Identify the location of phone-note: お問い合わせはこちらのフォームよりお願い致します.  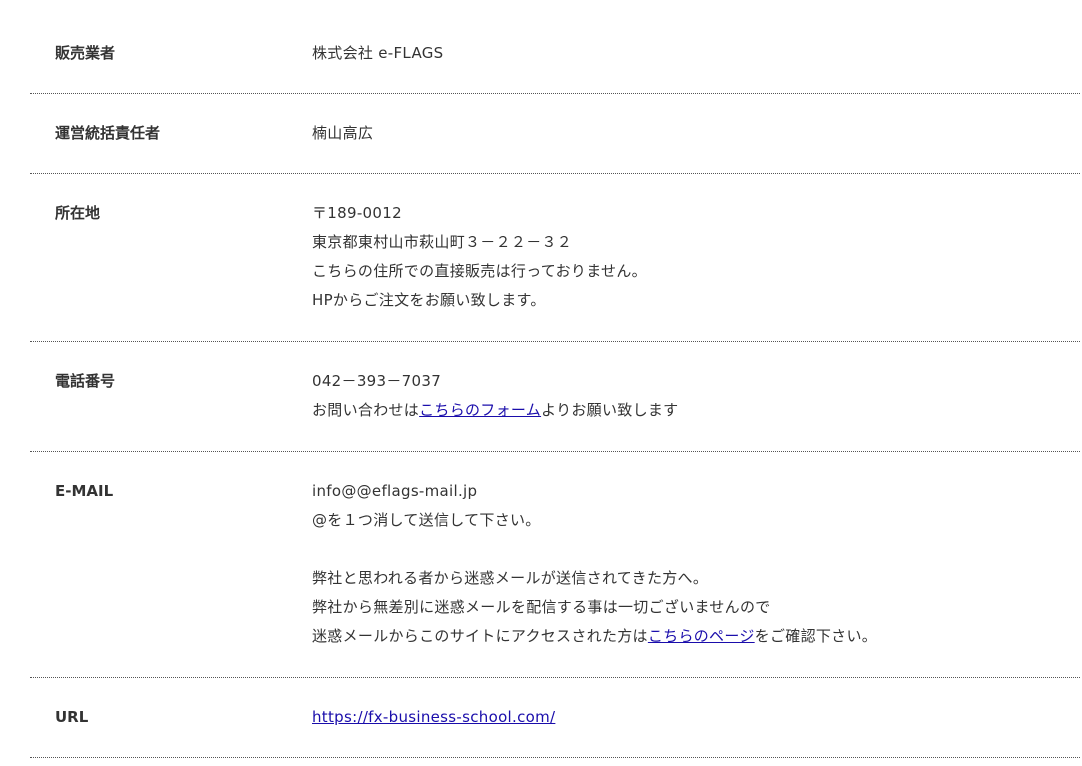
(696, 410).